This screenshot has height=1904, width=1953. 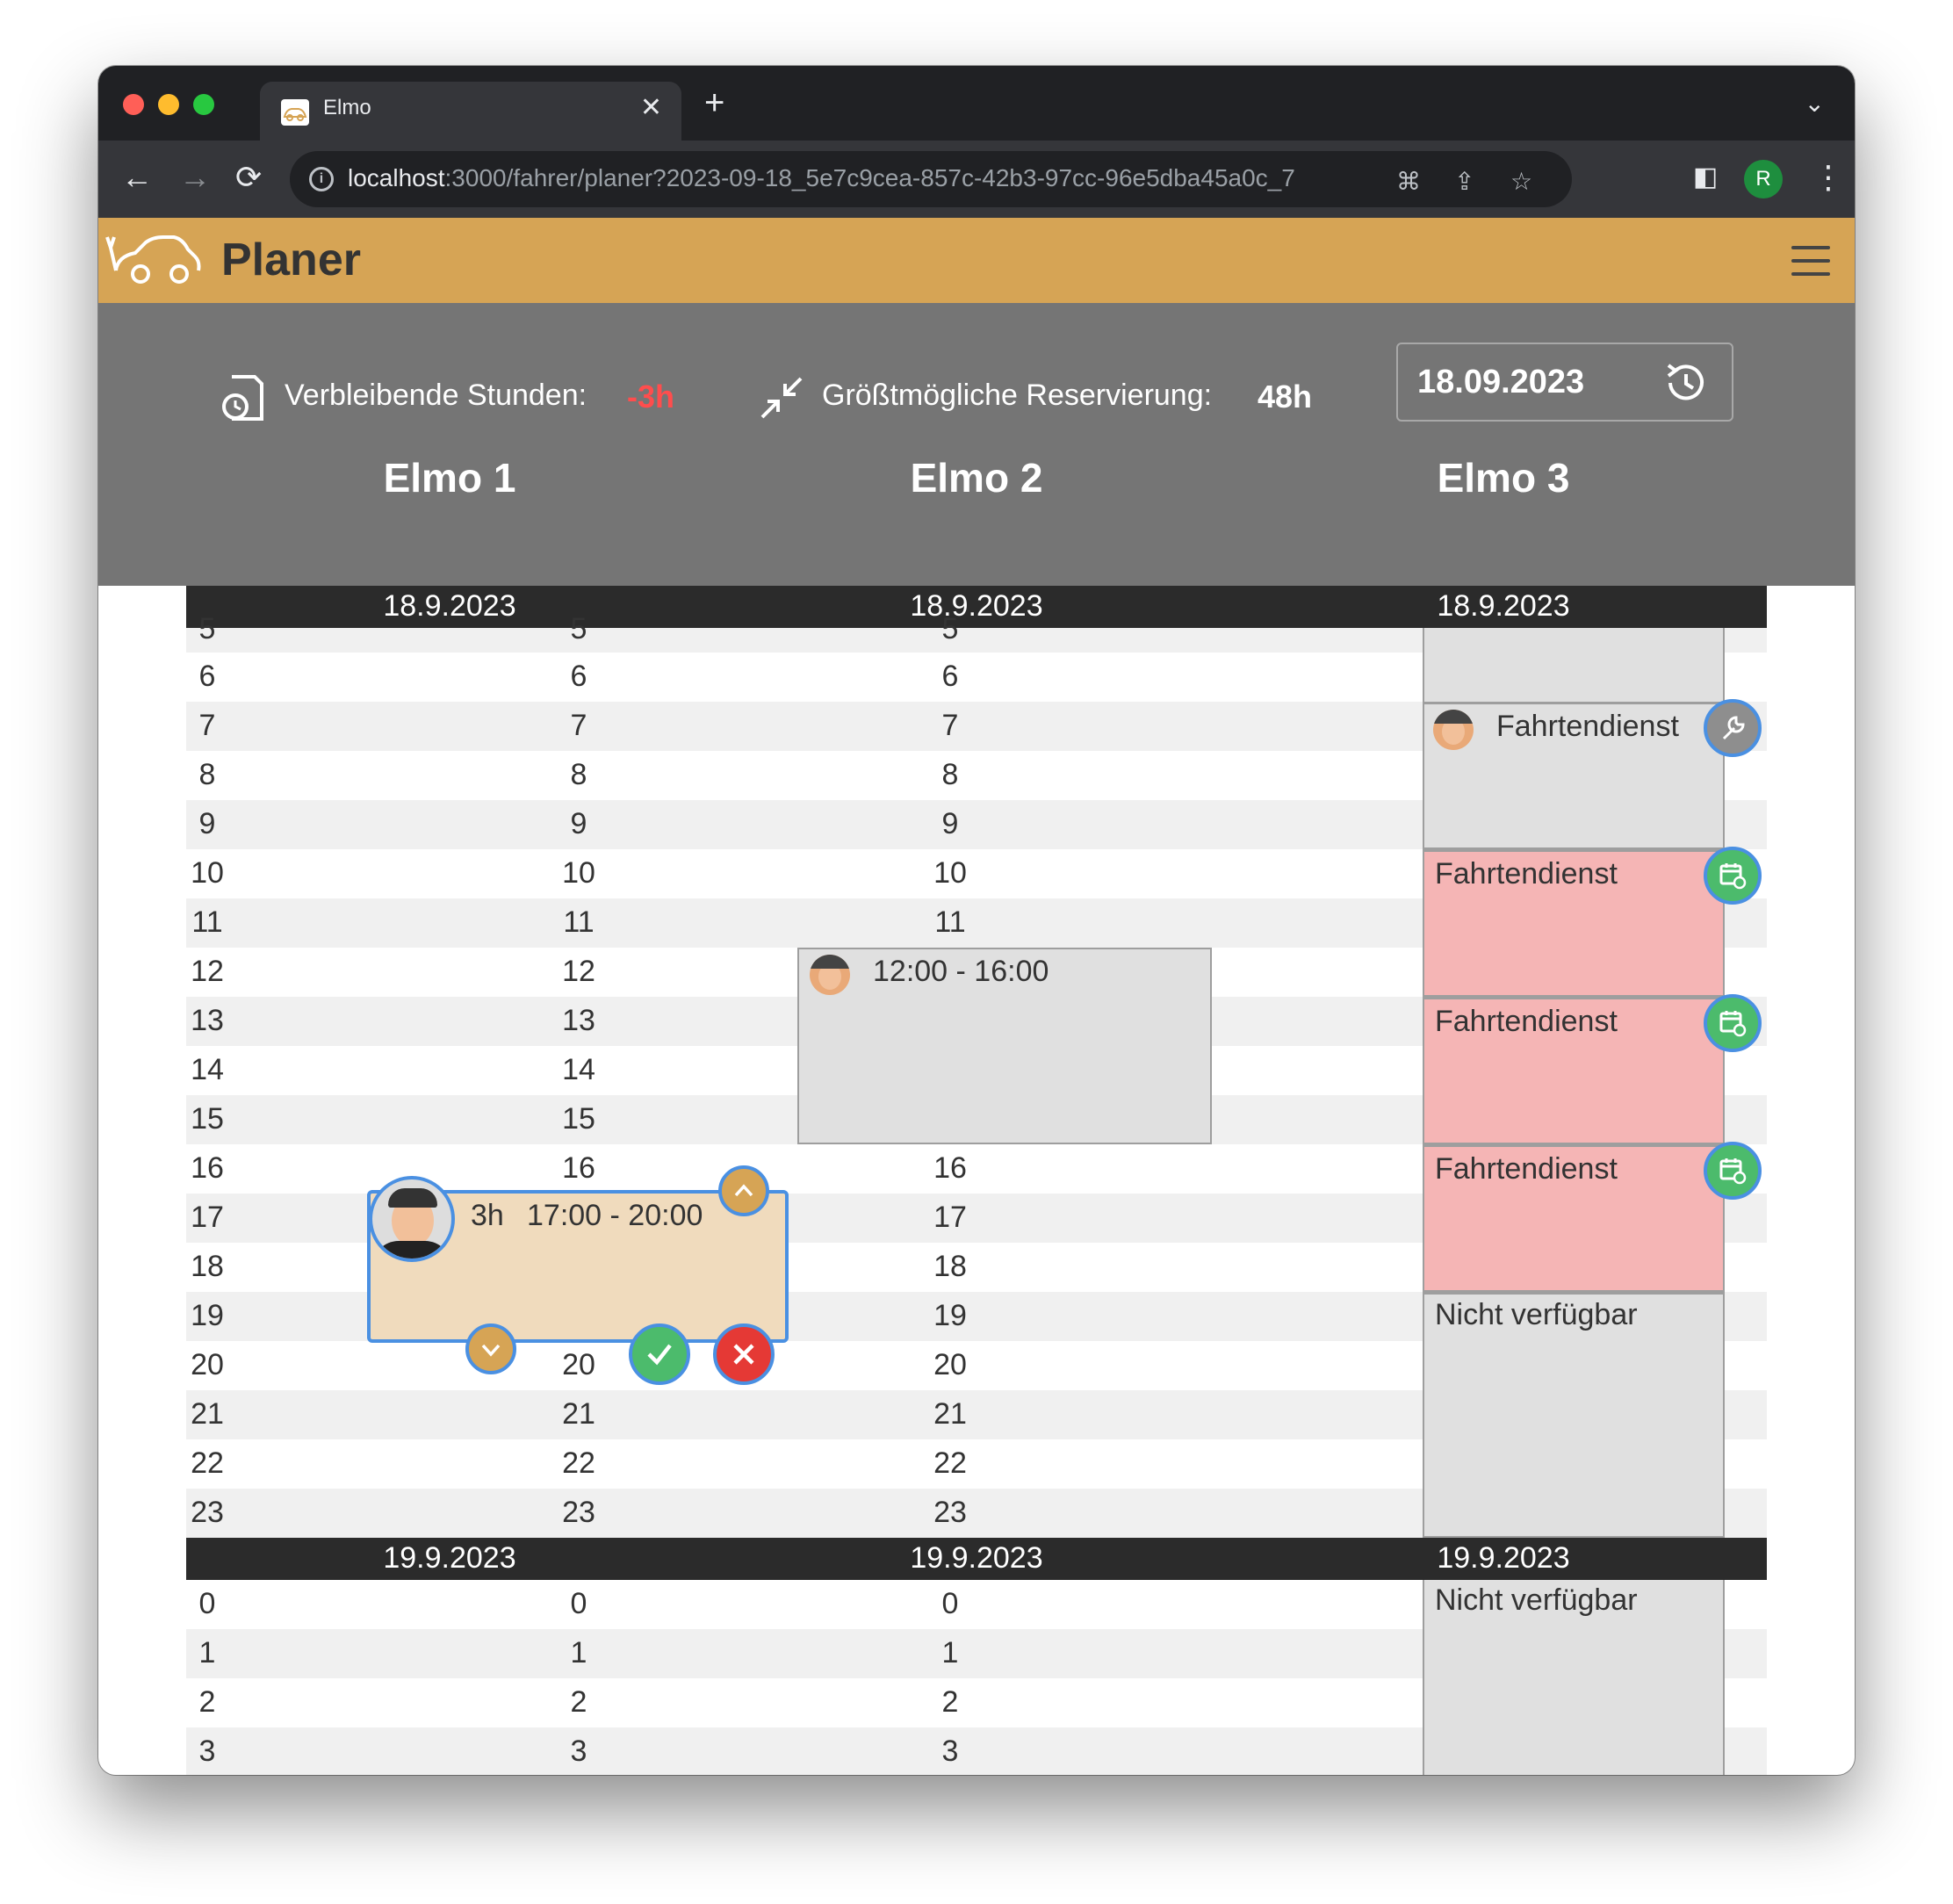 I want to click on confirm-button, so click(x=659, y=1354).